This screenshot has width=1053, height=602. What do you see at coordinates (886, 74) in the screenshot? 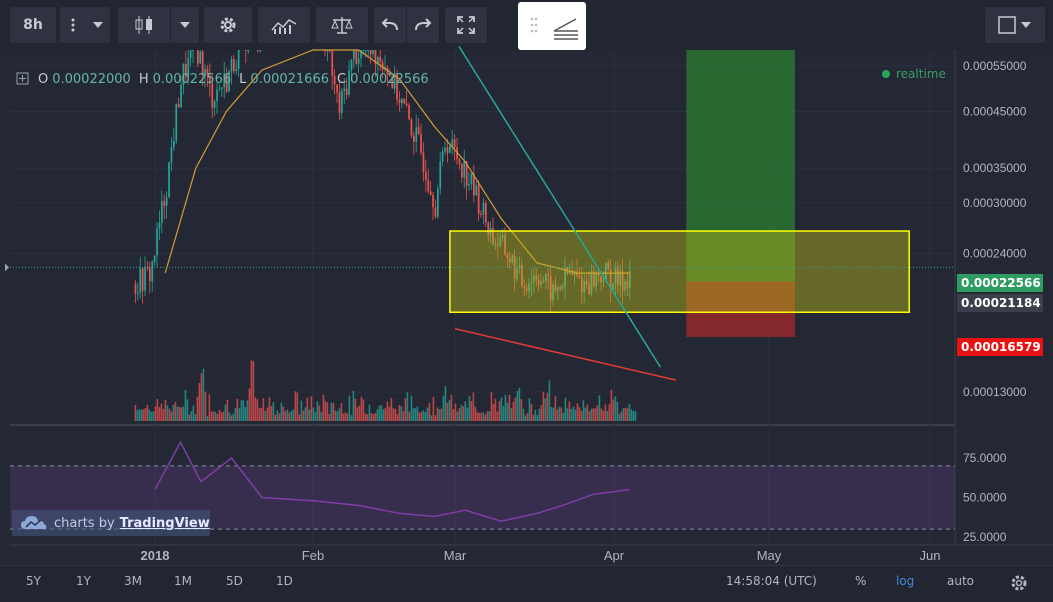
I see `realtime-dot-icon` at bounding box center [886, 74].